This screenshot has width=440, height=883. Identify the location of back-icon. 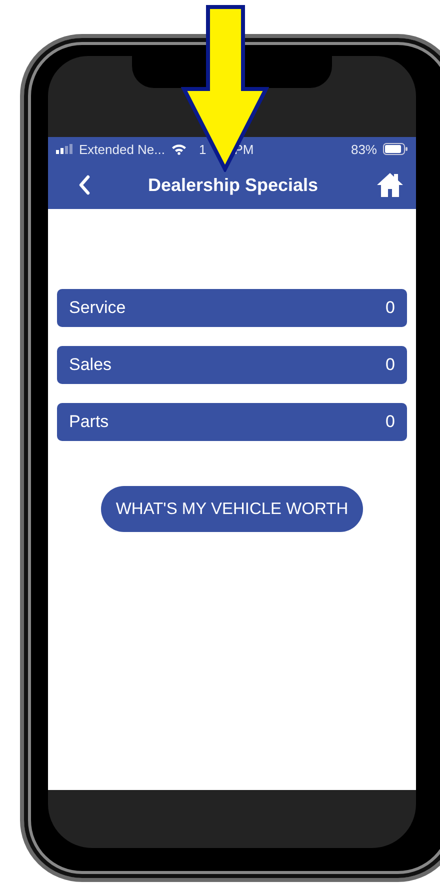
(84, 185).